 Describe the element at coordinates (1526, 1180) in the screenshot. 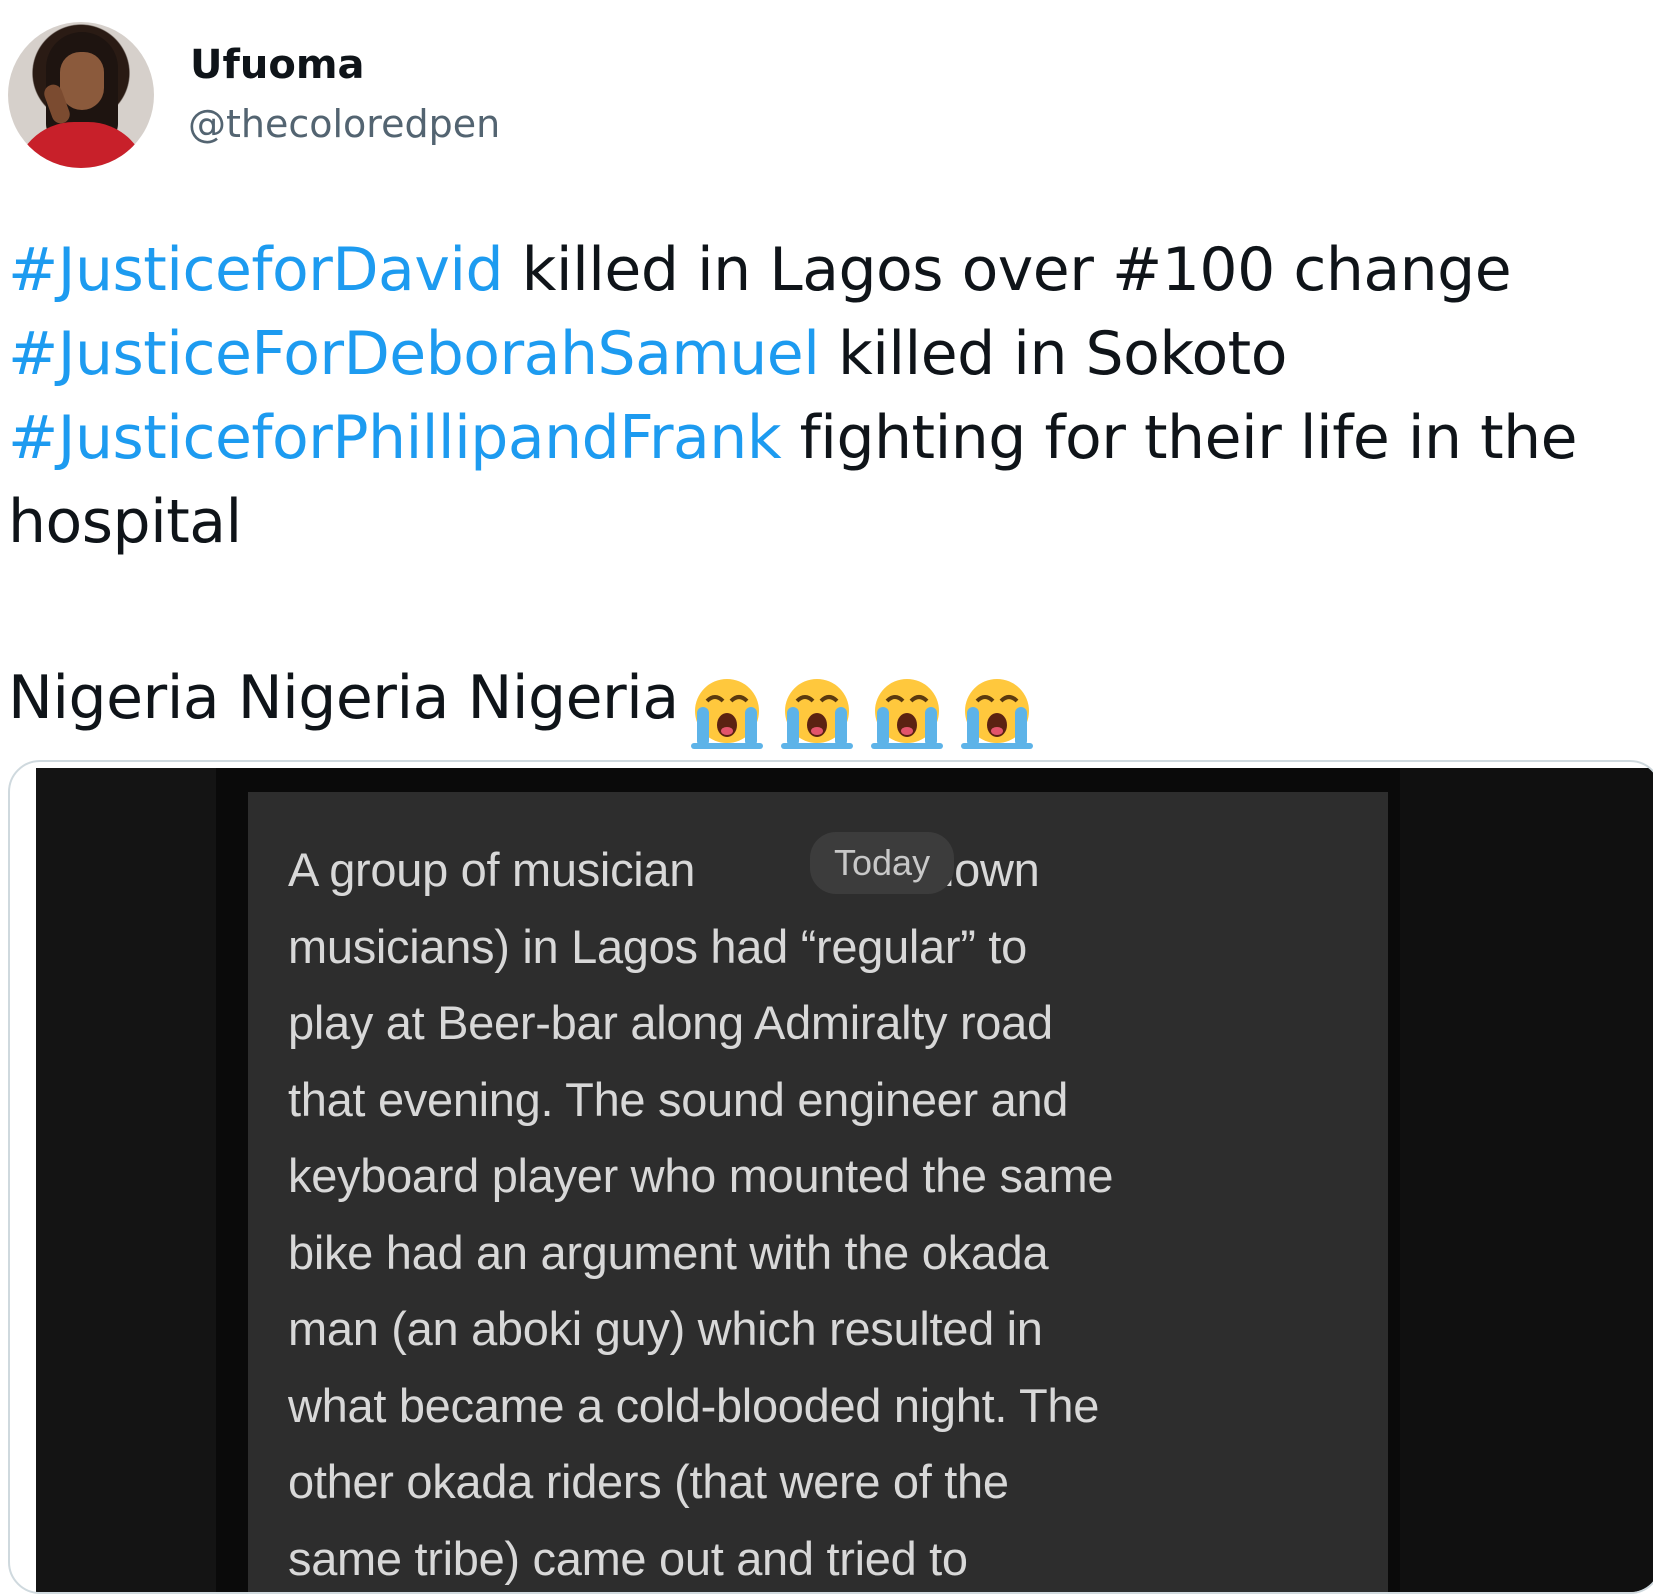

I see `image-shade-right` at that location.